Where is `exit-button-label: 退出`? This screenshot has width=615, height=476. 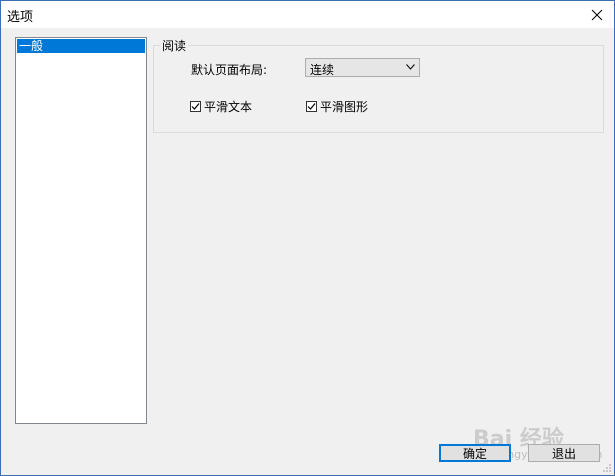 exit-button-label: 退出 is located at coordinates (563, 453).